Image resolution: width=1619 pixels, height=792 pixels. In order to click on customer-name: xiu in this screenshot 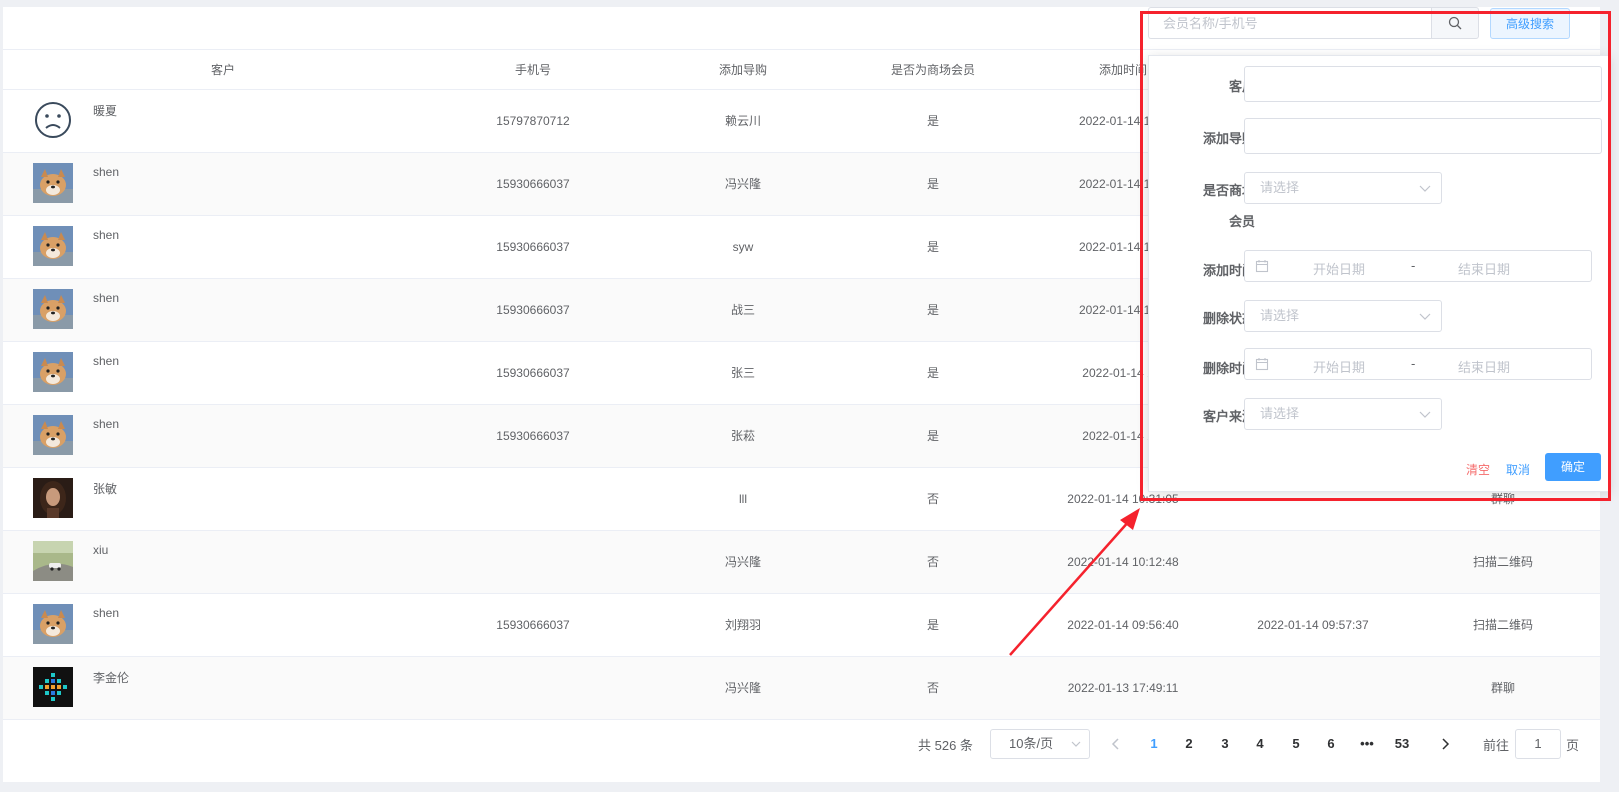, I will do `click(101, 550)`.